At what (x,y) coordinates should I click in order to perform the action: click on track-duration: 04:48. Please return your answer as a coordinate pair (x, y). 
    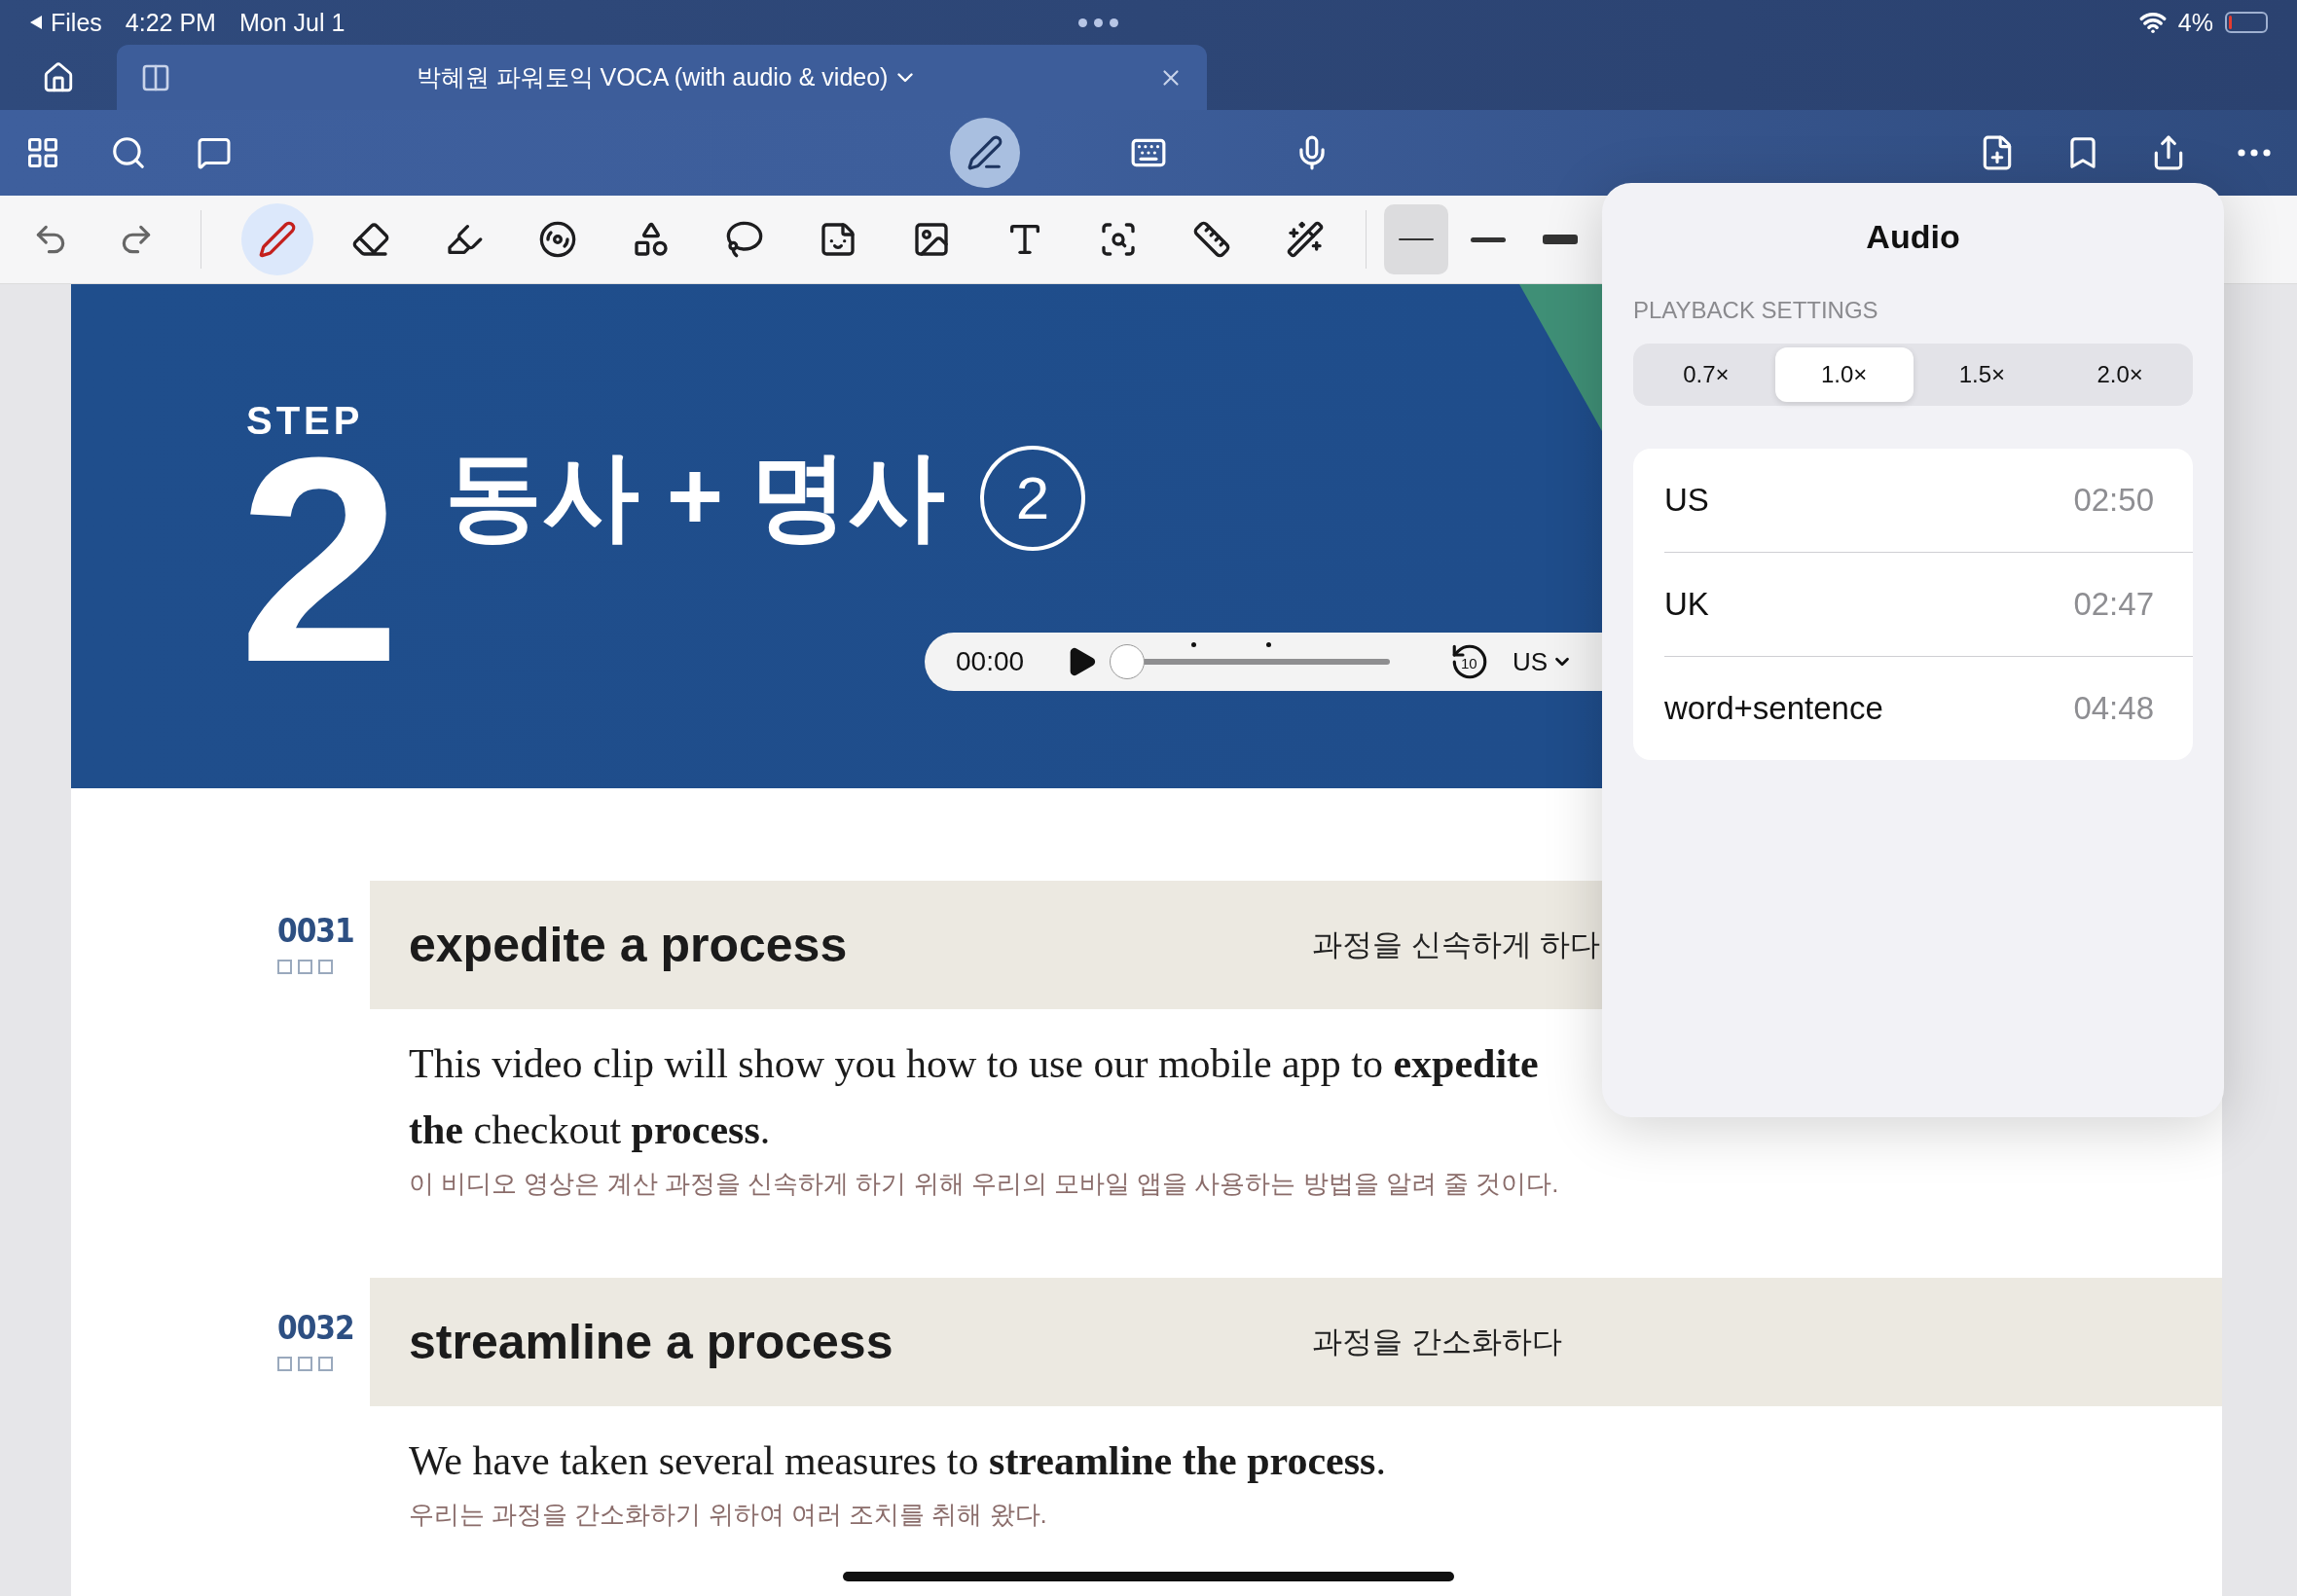
    Looking at the image, I should click on (2114, 709).